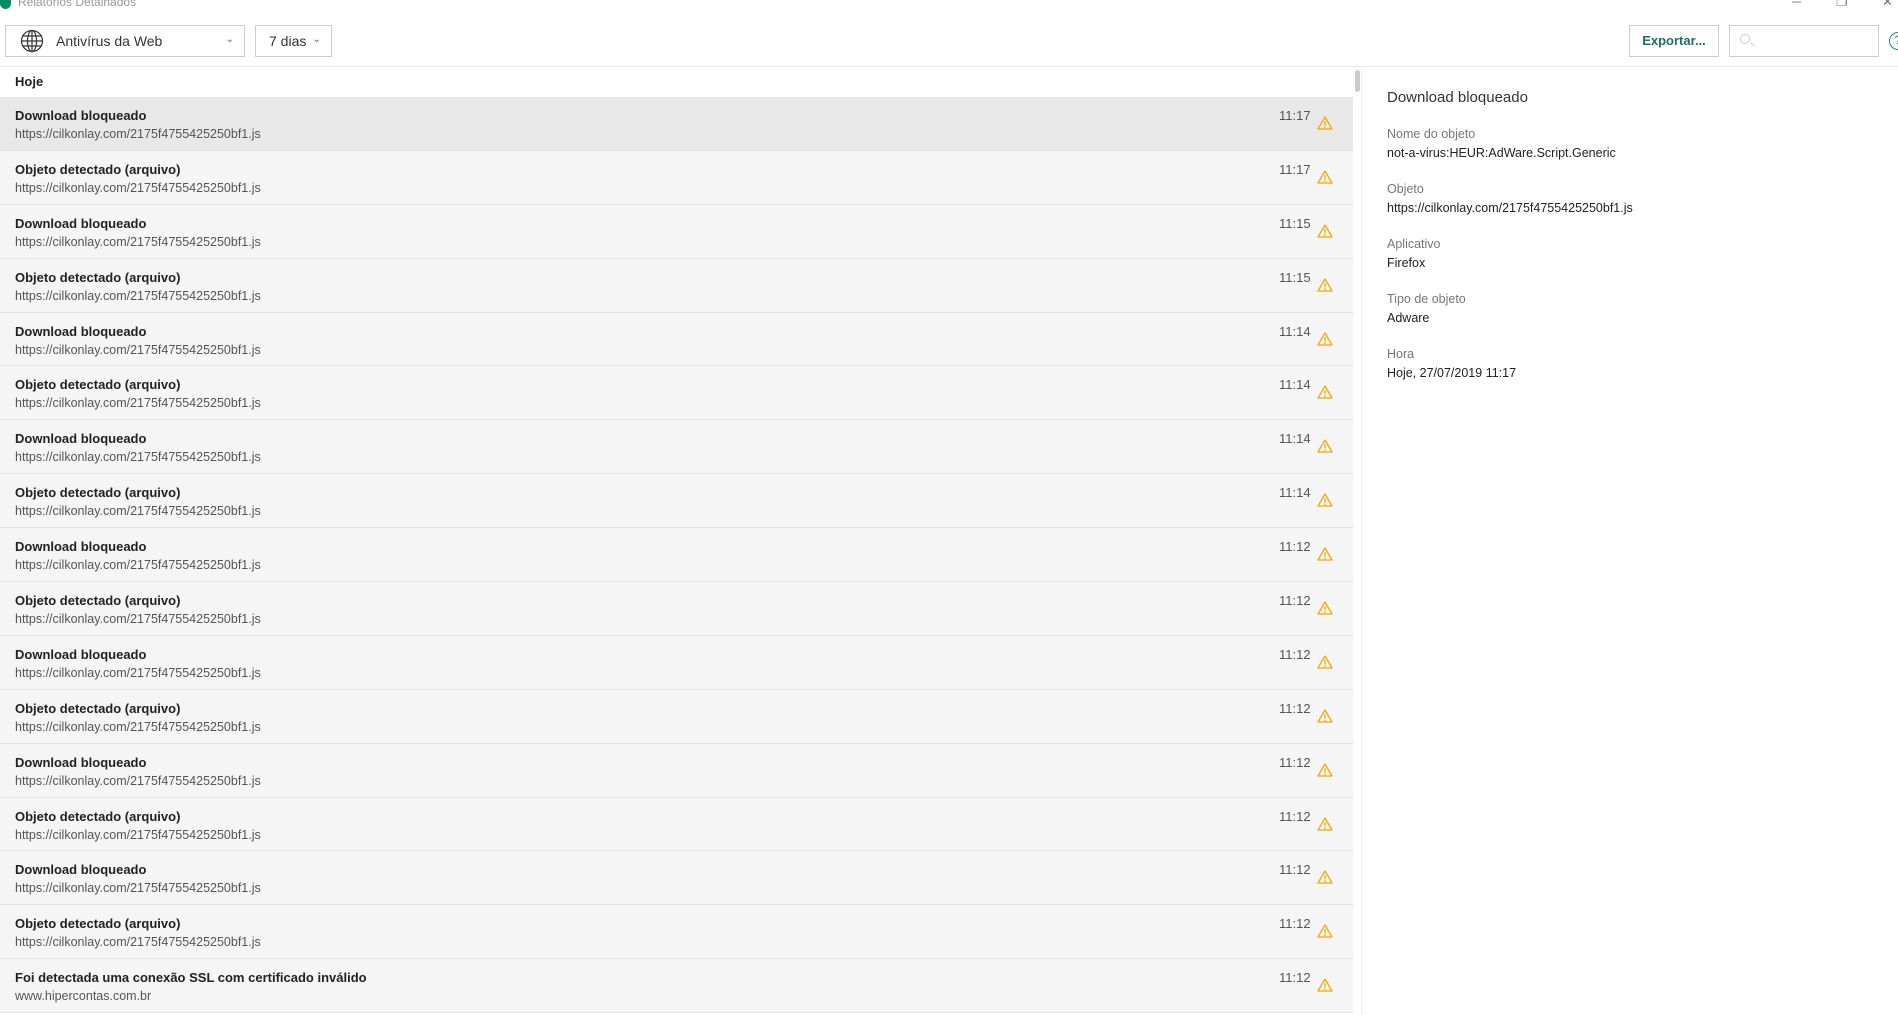  What do you see at coordinates (288, 41) in the screenshot?
I see `period-dropdown-value: 7 dias` at bounding box center [288, 41].